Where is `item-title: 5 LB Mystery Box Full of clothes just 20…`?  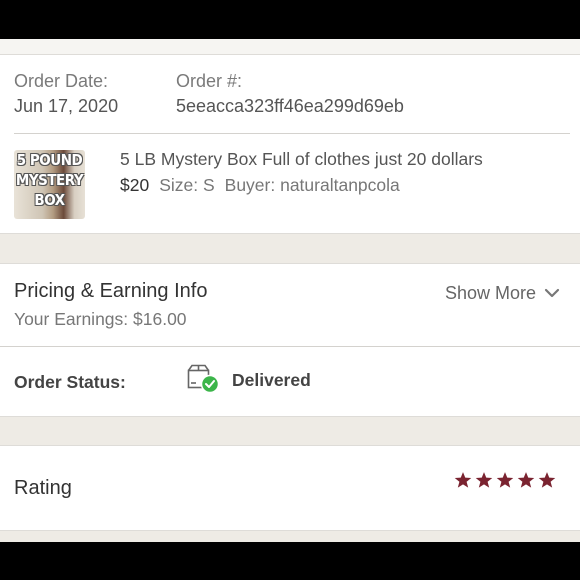 item-title: 5 LB Mystery Box Full of clothes just 20… is located at coordinates (301, 159).